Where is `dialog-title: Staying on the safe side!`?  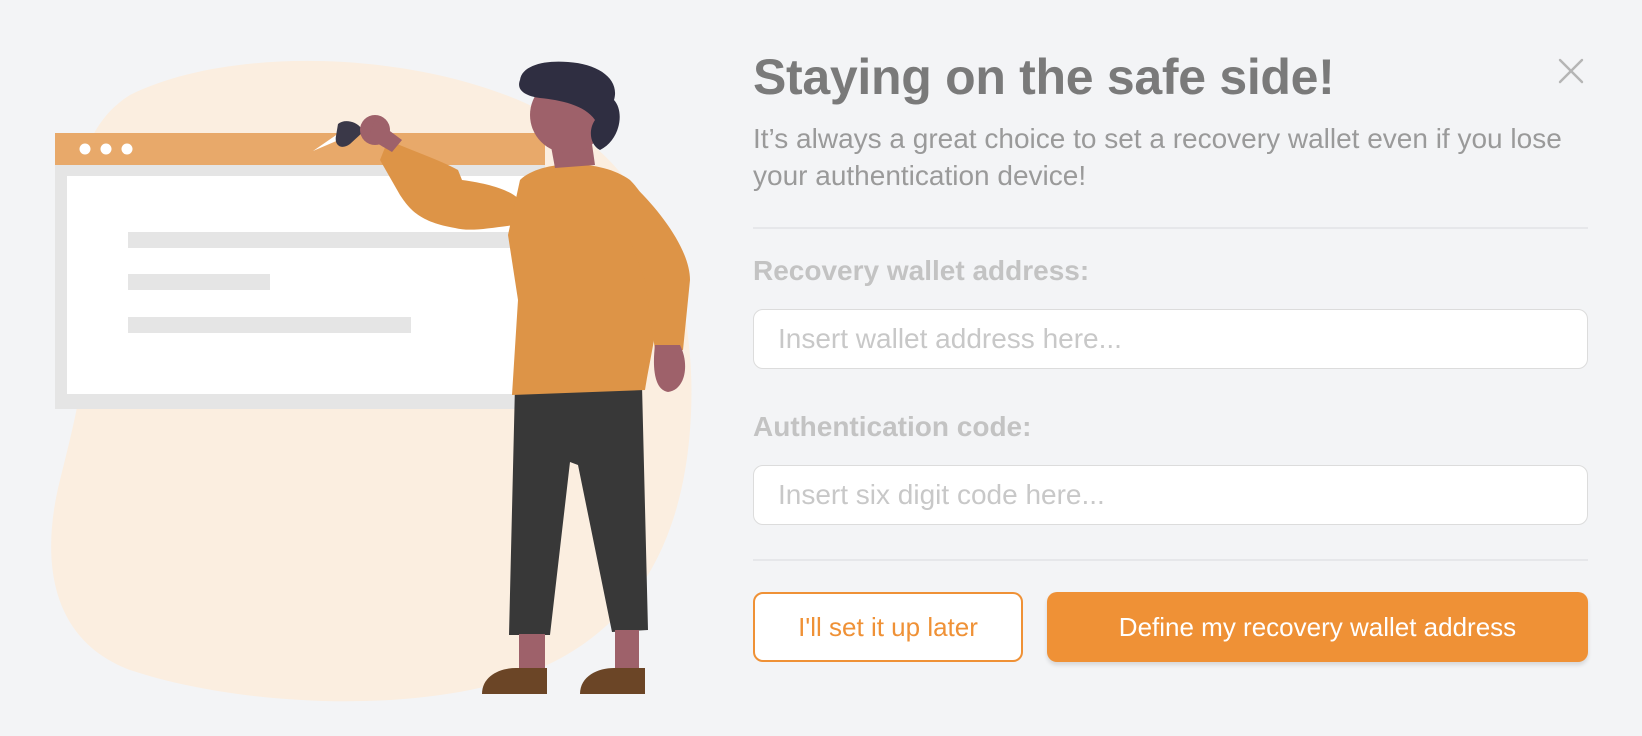
dialog-title: Staying on the safe side! is located at coordinates (1044, 77).